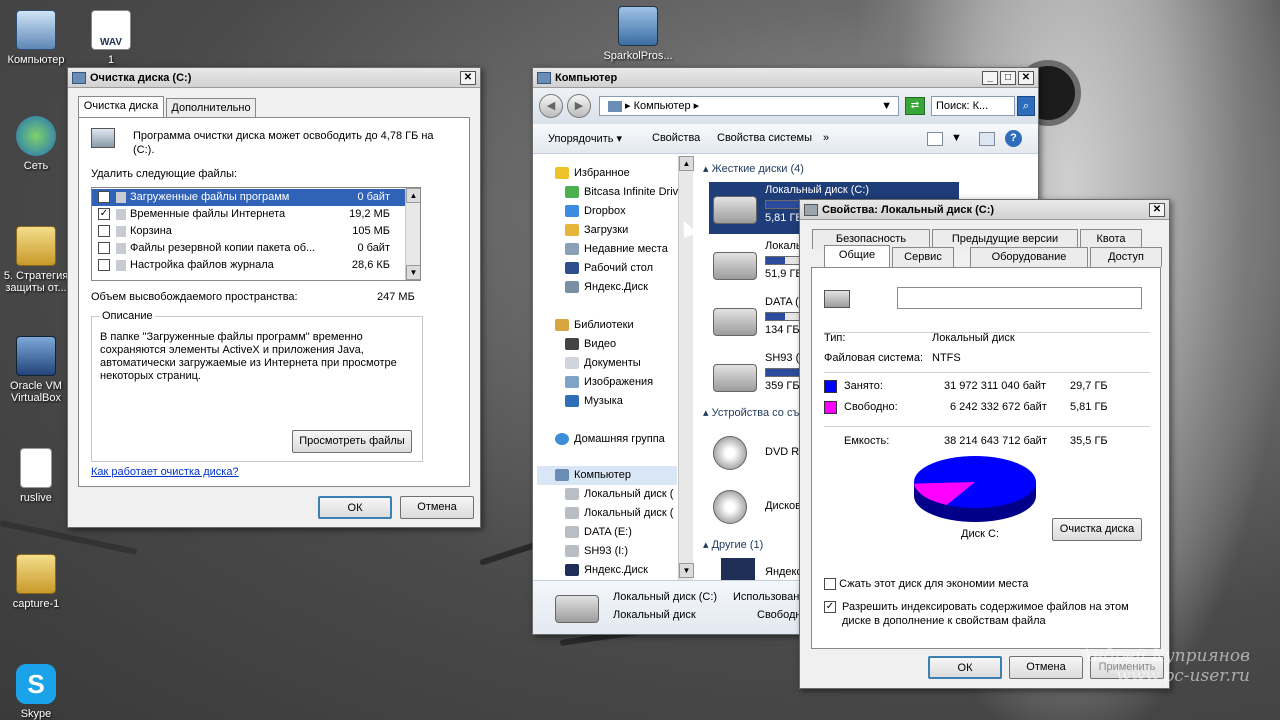  What do you see at coordinates (830, 584) in the screenshot?
I see `compress-checkbox` at bounding box center [830, 584].